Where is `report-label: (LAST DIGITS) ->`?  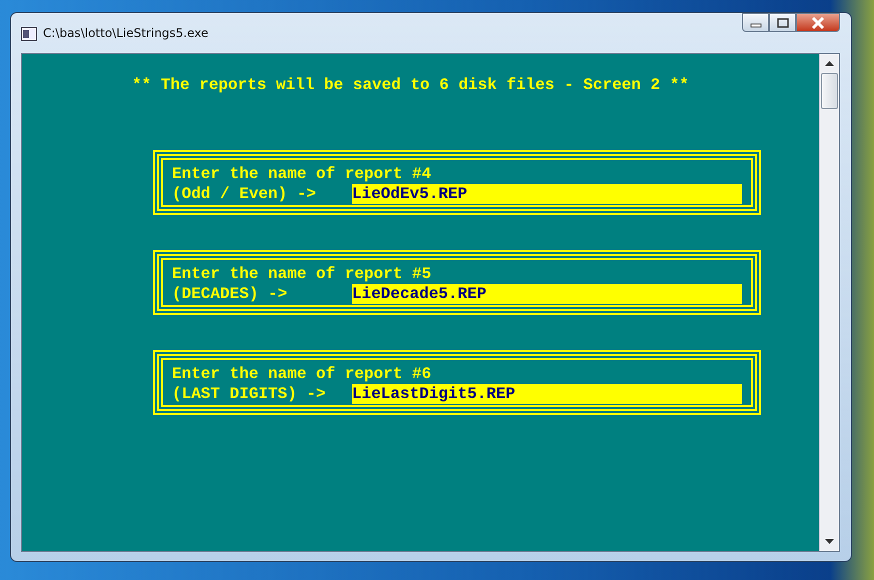 report-label: (LAST DIGITS) -> is located at coordinates (249, 394).